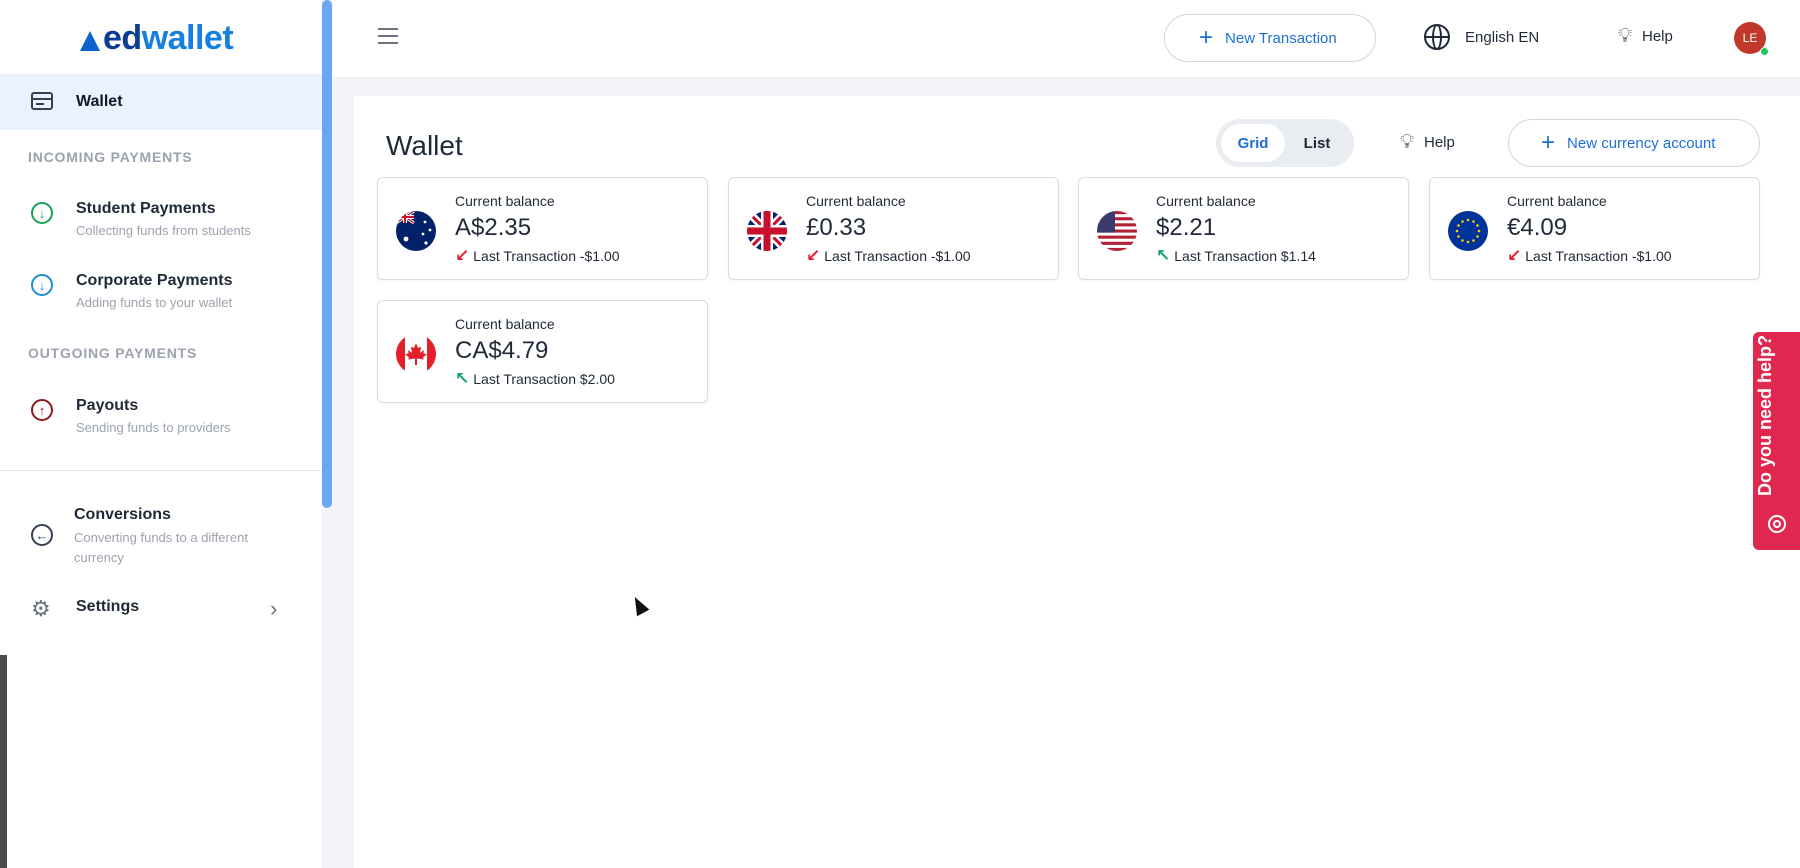 The image size is (1800, 868). I want to click on language-label: English EN, so click(1502, 37).